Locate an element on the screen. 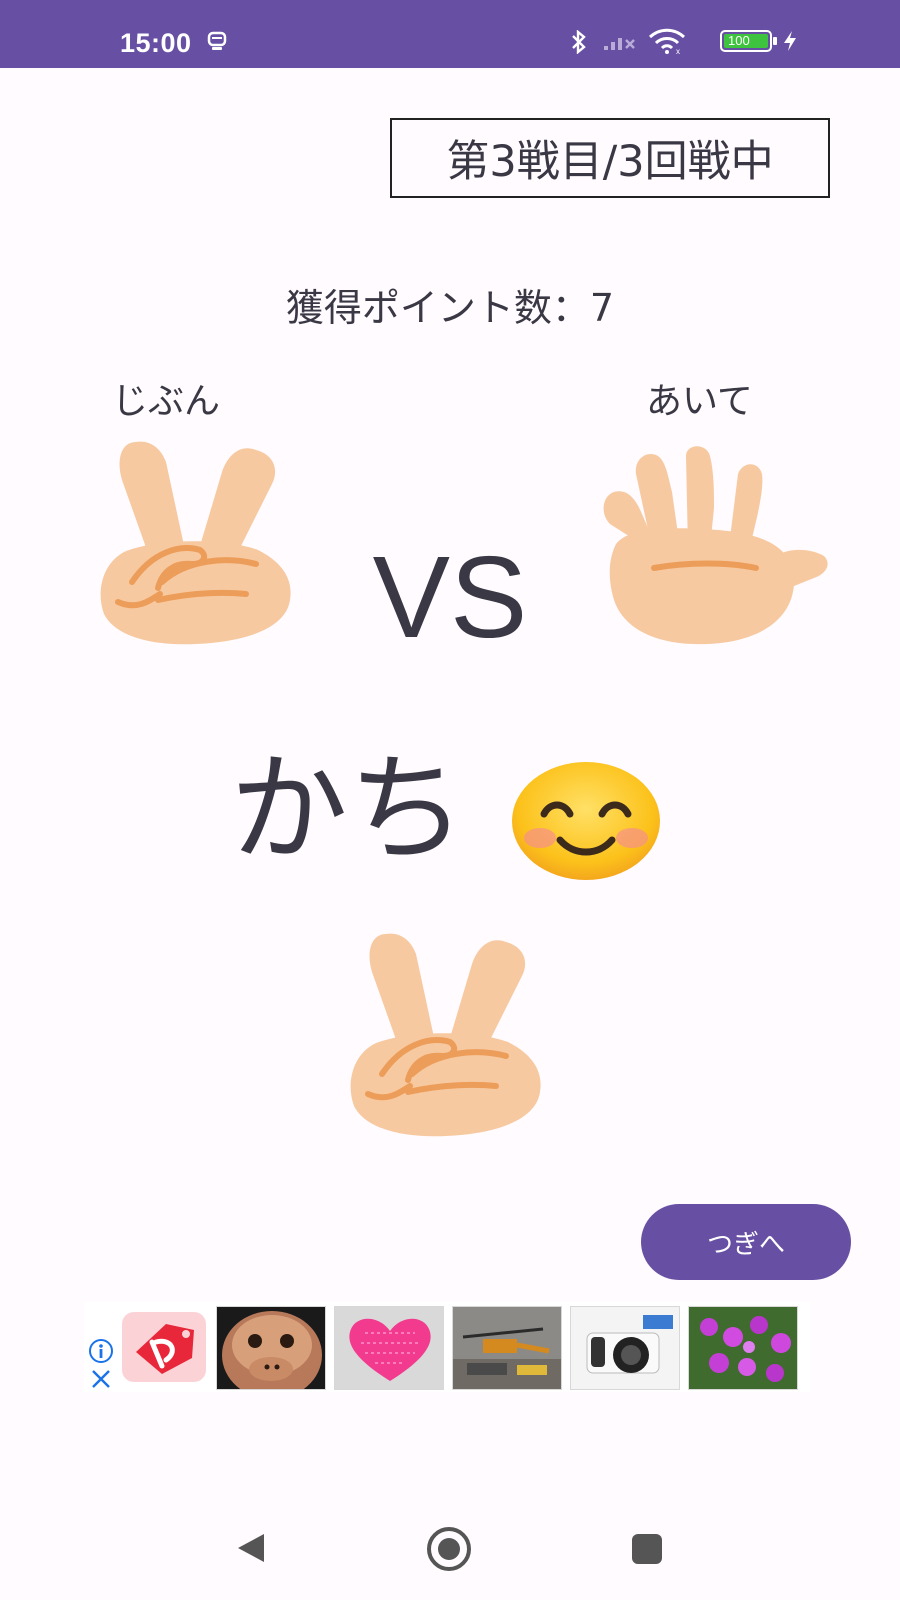  round-indicator: 第3戦目/3回戦中 is located at coordinates (610, 158).